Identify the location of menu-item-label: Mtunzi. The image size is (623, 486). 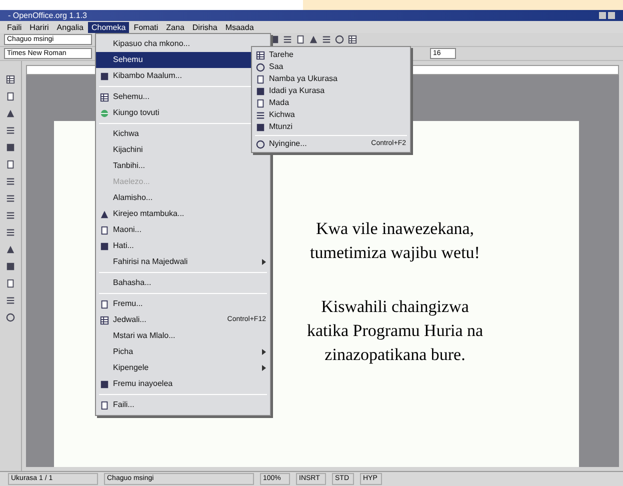
(281, 127).